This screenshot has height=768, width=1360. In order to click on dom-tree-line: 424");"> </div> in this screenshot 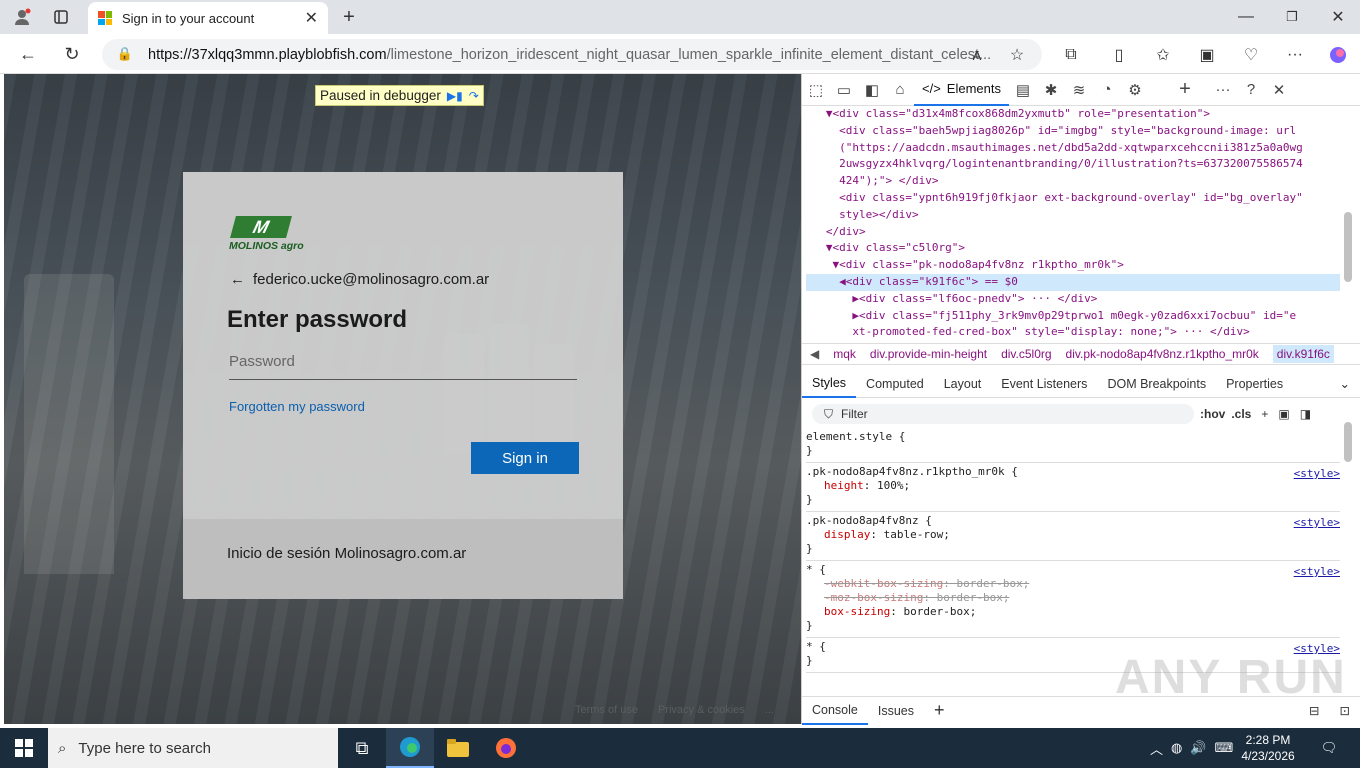, I will do `click(1073, 181)`.